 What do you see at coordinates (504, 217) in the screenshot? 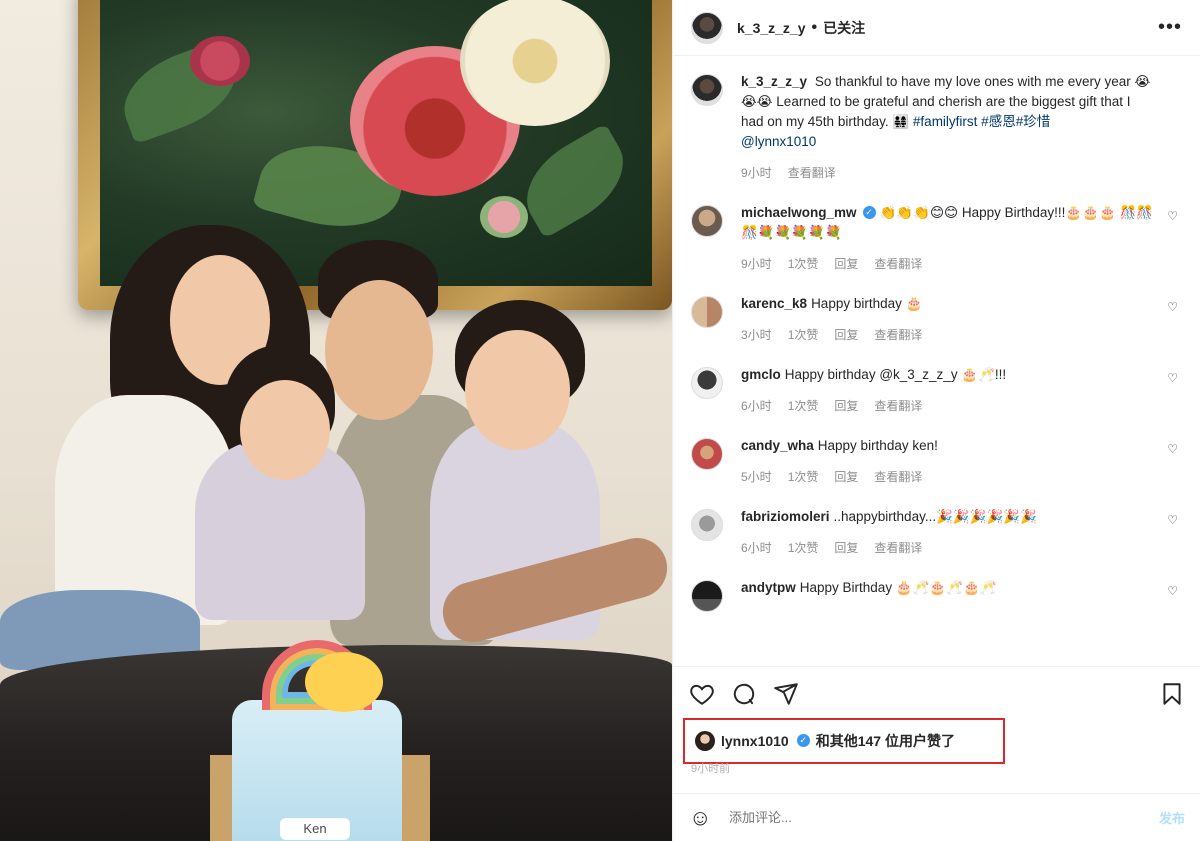
I see `green-bud` at bounding box center [504, 217].